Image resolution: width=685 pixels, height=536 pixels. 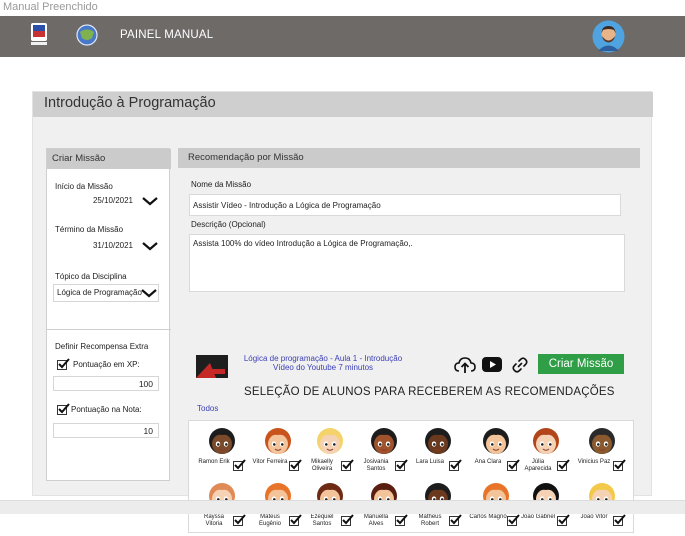 I want to click on xp-checkbox, so click(x=63, y=364).